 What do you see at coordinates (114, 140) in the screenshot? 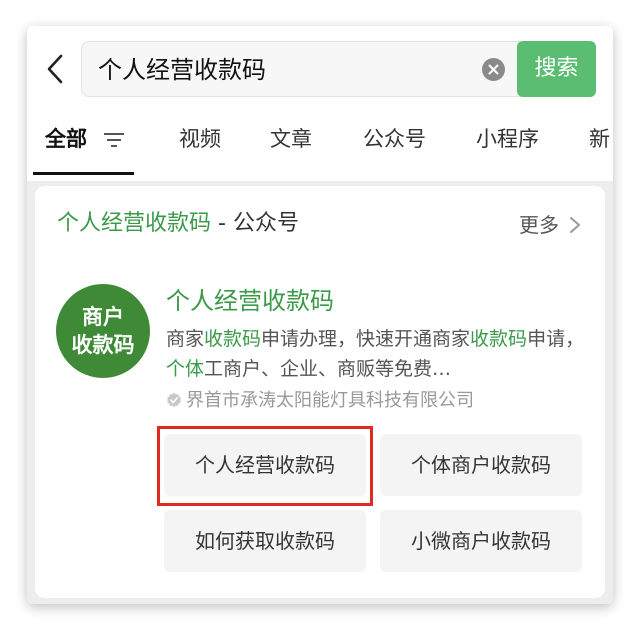
I see `filter-icon` at bounding box center [114, 140].